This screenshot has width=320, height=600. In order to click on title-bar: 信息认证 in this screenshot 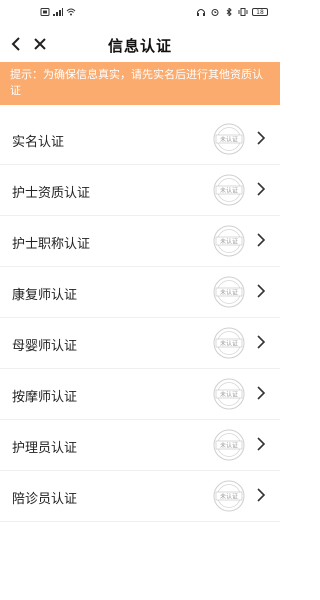, I will do `click(140, 44)`.